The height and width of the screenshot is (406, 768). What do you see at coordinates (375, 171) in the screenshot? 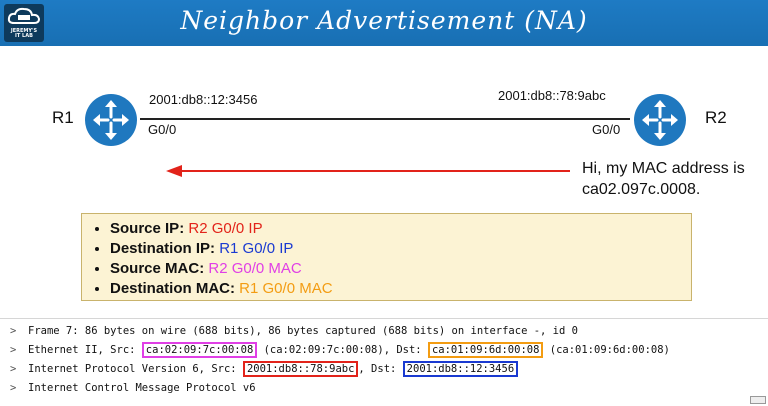
I see `na-direction-arrow` at bounding box center [375, 171].